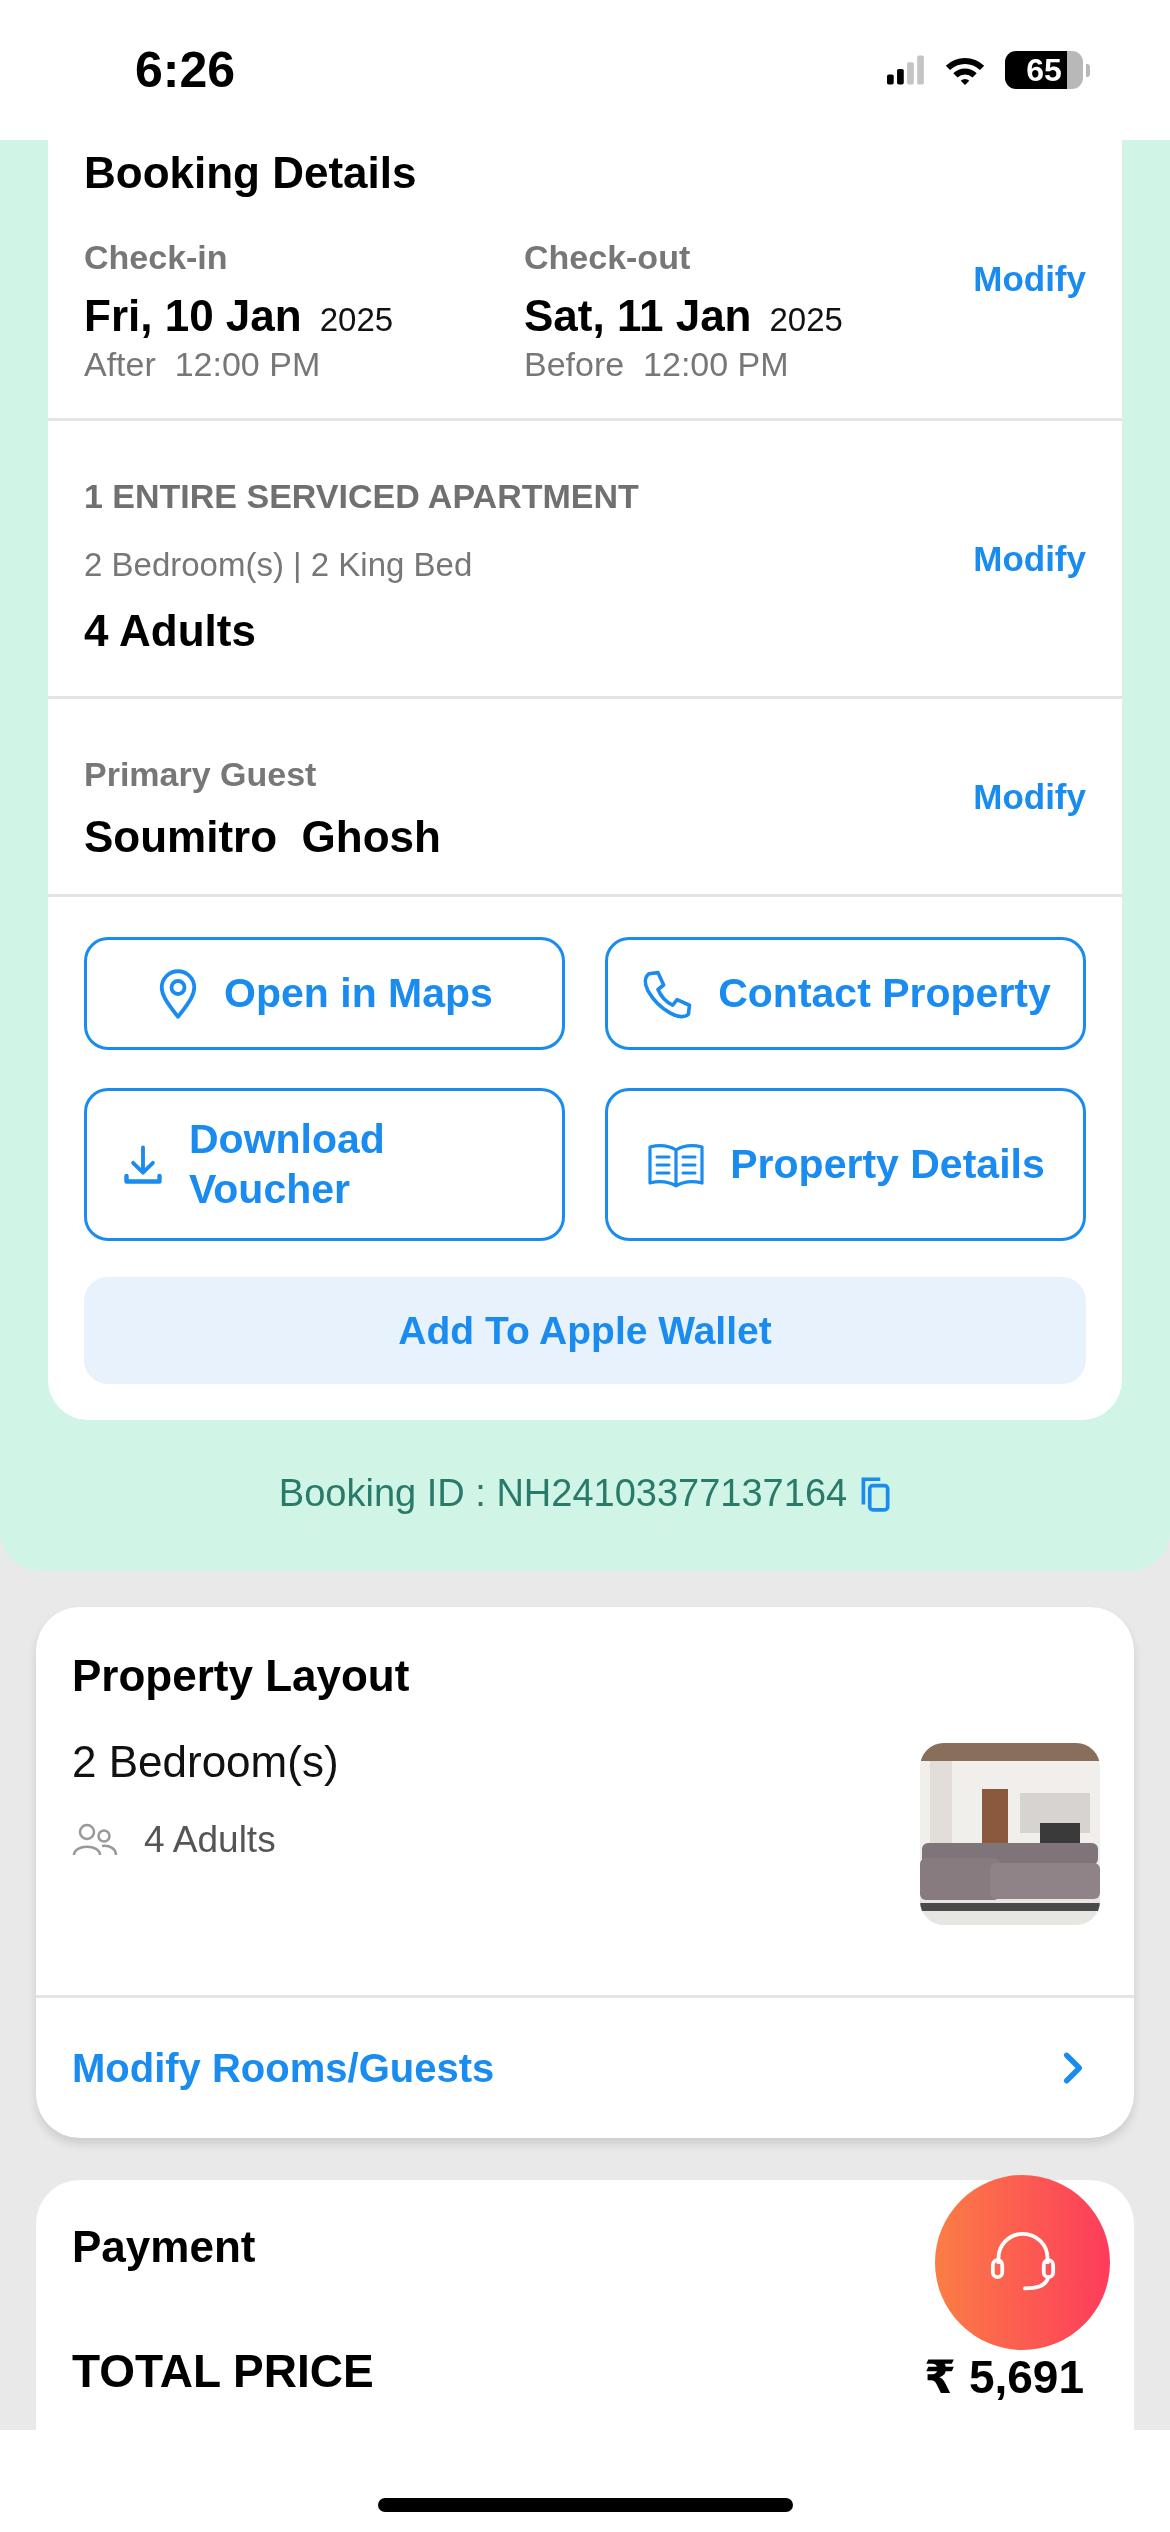 Image resolution: width=1170 pixels, height=2532 pixels. Describe the element at coordinates (585, 1330) in the screenshot. I see `wallet-button: Add To Apple Wallet` at that location.